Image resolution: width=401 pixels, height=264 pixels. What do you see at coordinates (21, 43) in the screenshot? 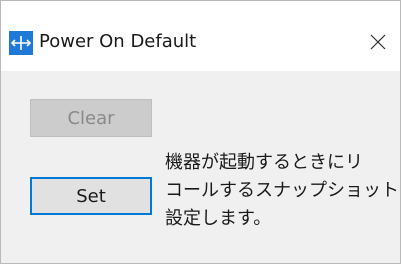
I see `app-arrows-icon` at bounding box center [21, 43].